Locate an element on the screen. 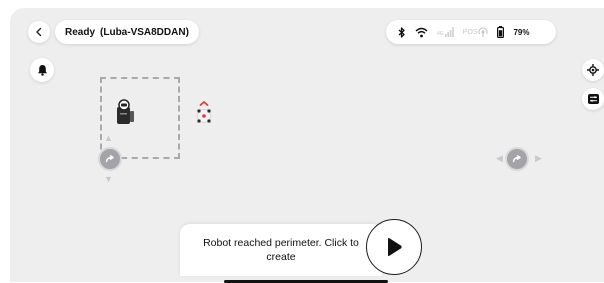 The height and width of the screenshot is (283, 604). play-icon is located at coordinates (395, 247).